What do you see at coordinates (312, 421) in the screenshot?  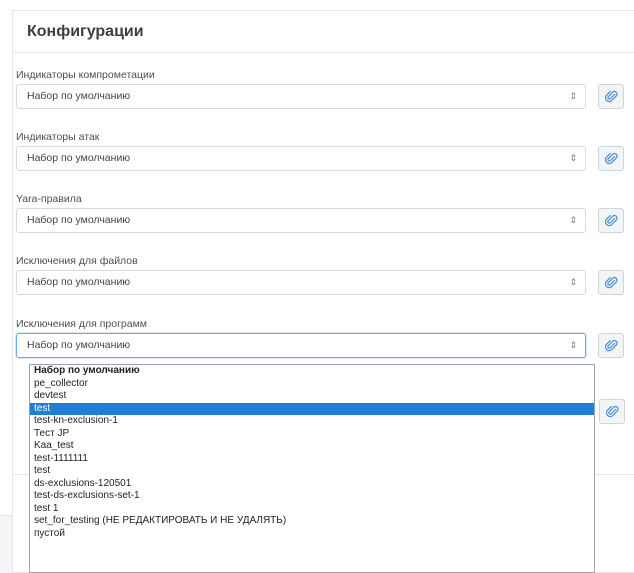 I see `dropdown-option: test-kn-exclusion-1` at bounding box center [312, 421].